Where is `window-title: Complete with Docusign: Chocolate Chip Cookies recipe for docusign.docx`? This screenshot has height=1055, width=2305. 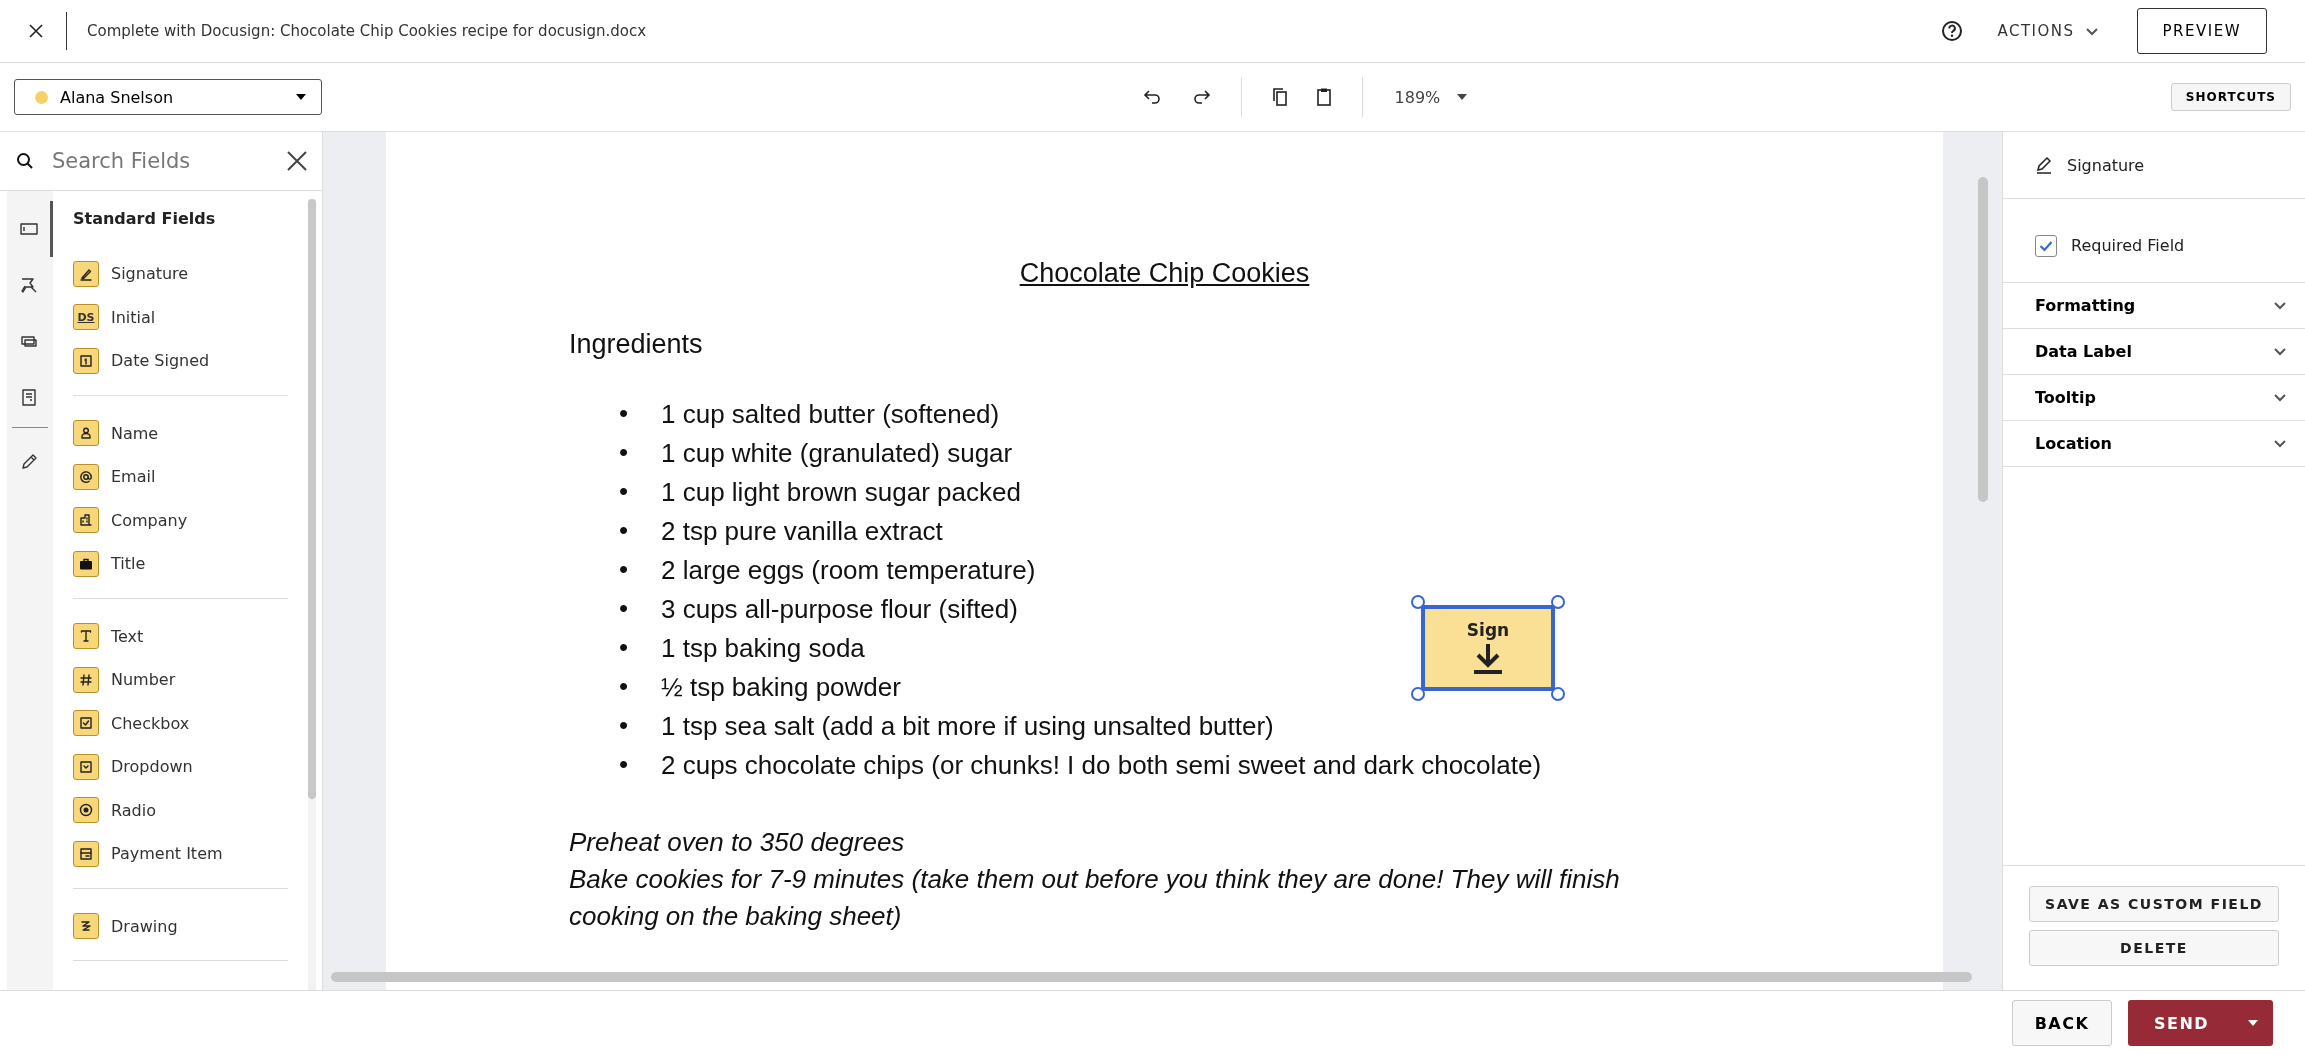
window-title: Complete with Docusign: Chocolate Chip Cookies recipe for docusign.docx is located at coordinates (367, 31).